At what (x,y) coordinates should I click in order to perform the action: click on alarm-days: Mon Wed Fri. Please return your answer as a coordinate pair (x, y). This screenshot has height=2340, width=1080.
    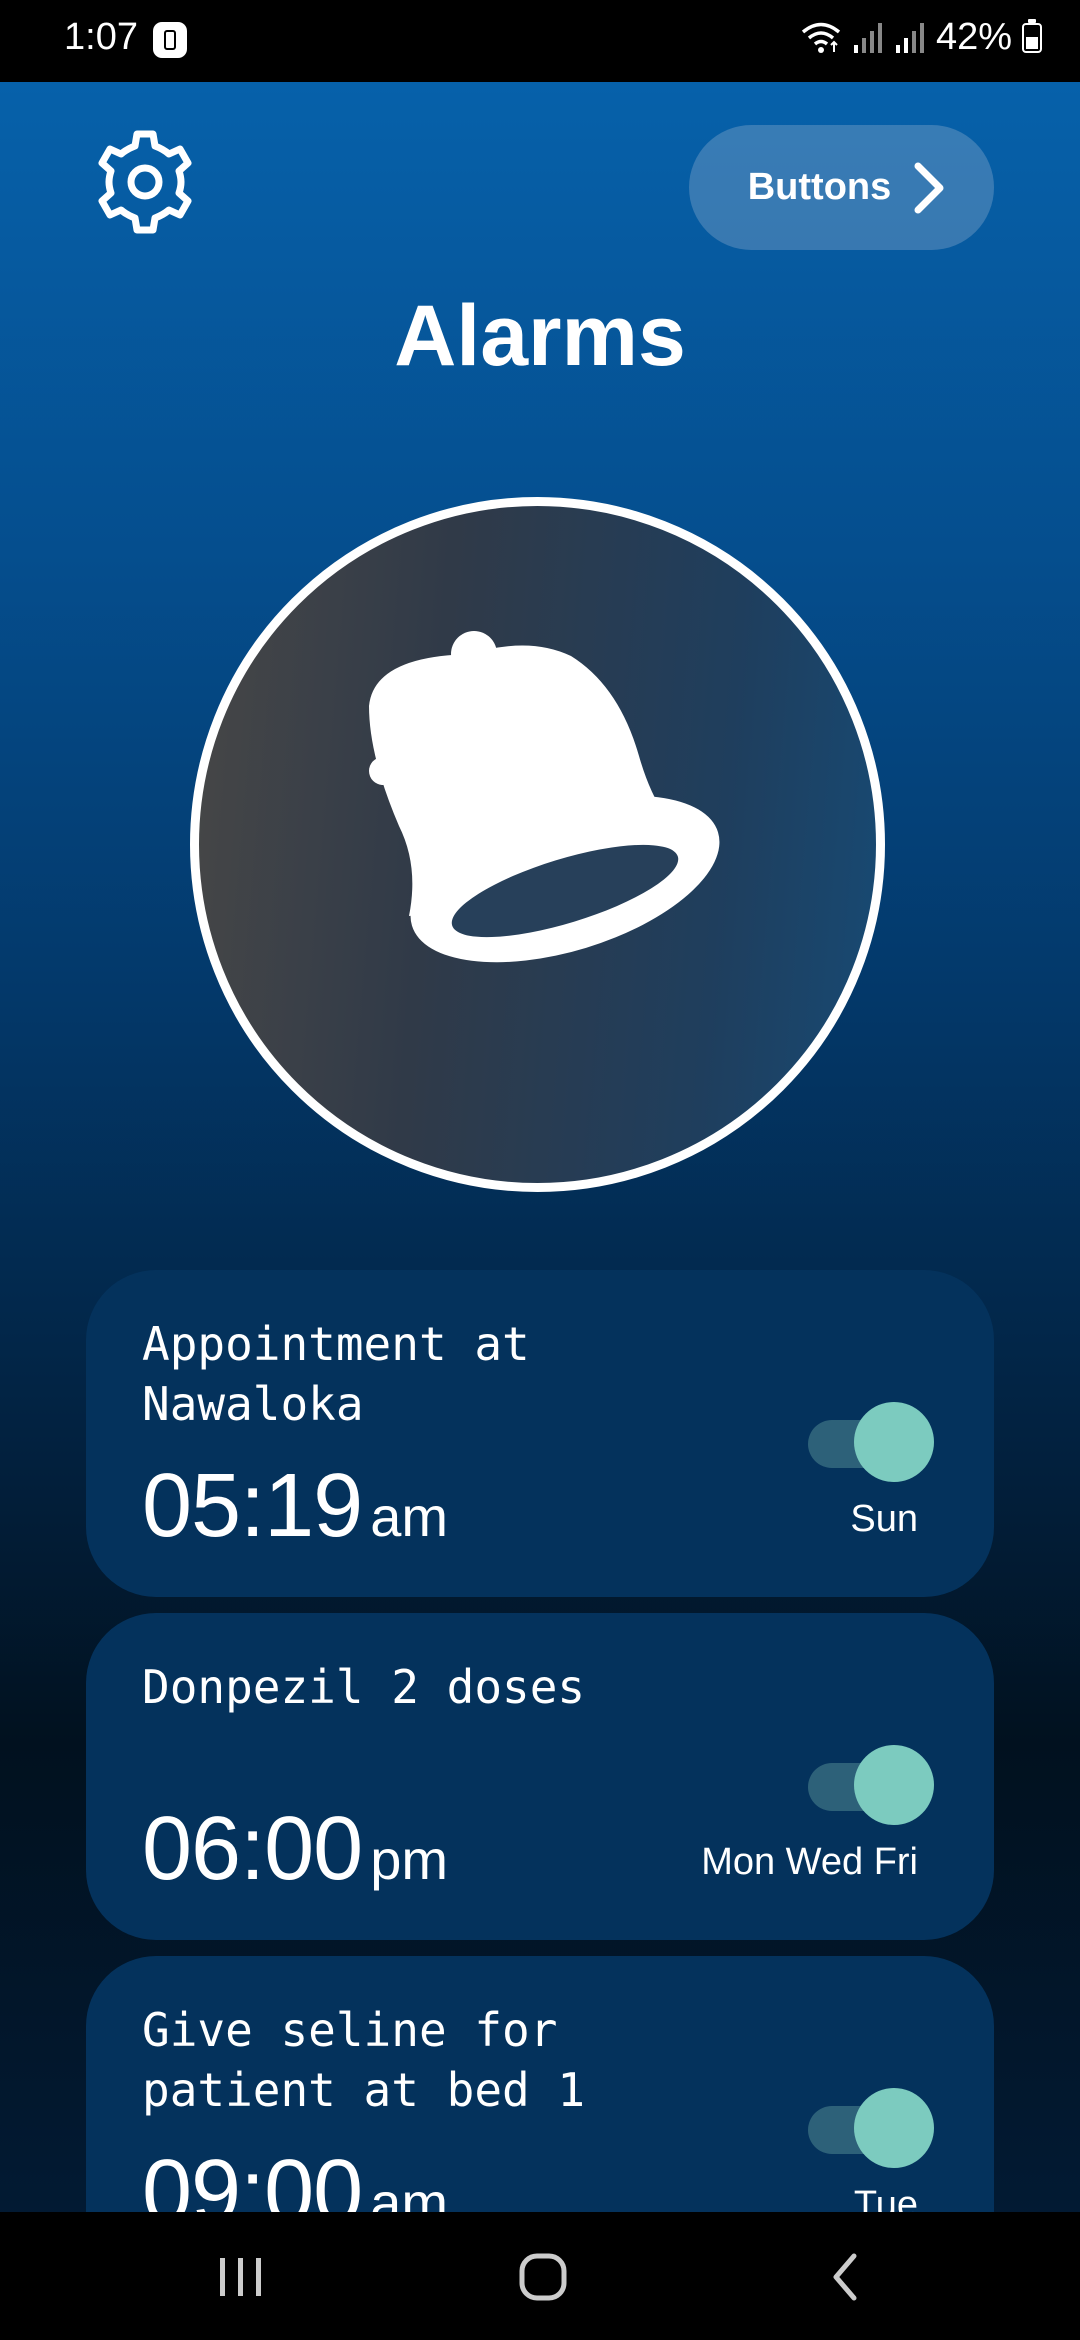
    Looking at the image, I should click on (809, 1862).